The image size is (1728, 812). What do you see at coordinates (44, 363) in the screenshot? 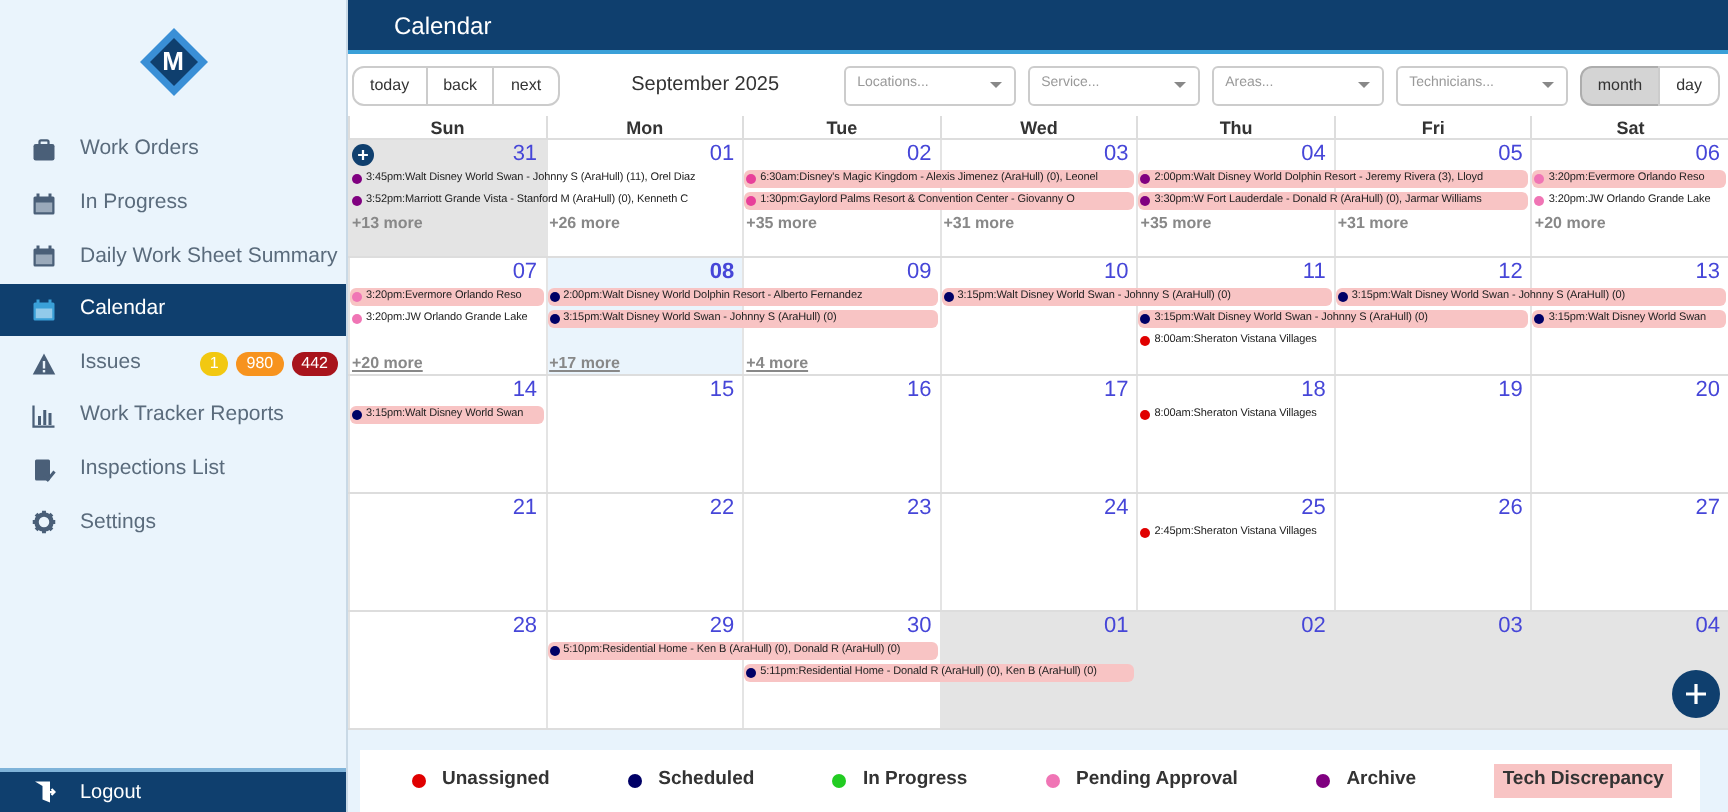
I see `warning-icon` at bounding box center [44, 363].